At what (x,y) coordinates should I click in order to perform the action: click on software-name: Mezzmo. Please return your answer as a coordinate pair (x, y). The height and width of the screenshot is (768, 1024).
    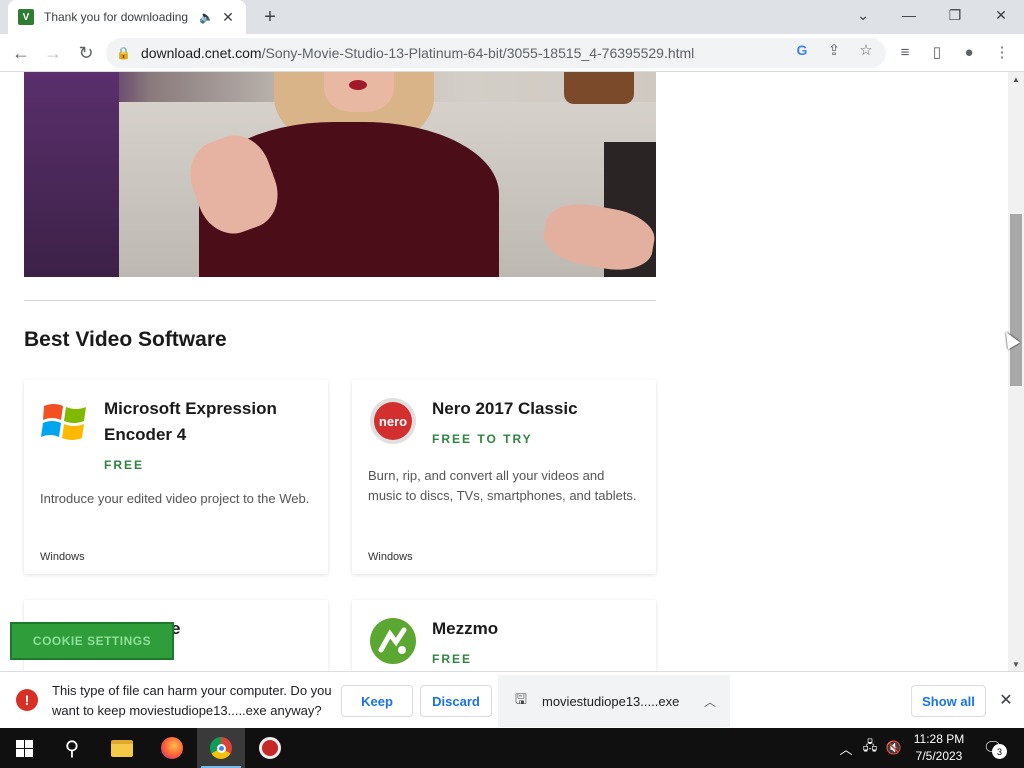
    Looking at the image, I should click on (537, 629).